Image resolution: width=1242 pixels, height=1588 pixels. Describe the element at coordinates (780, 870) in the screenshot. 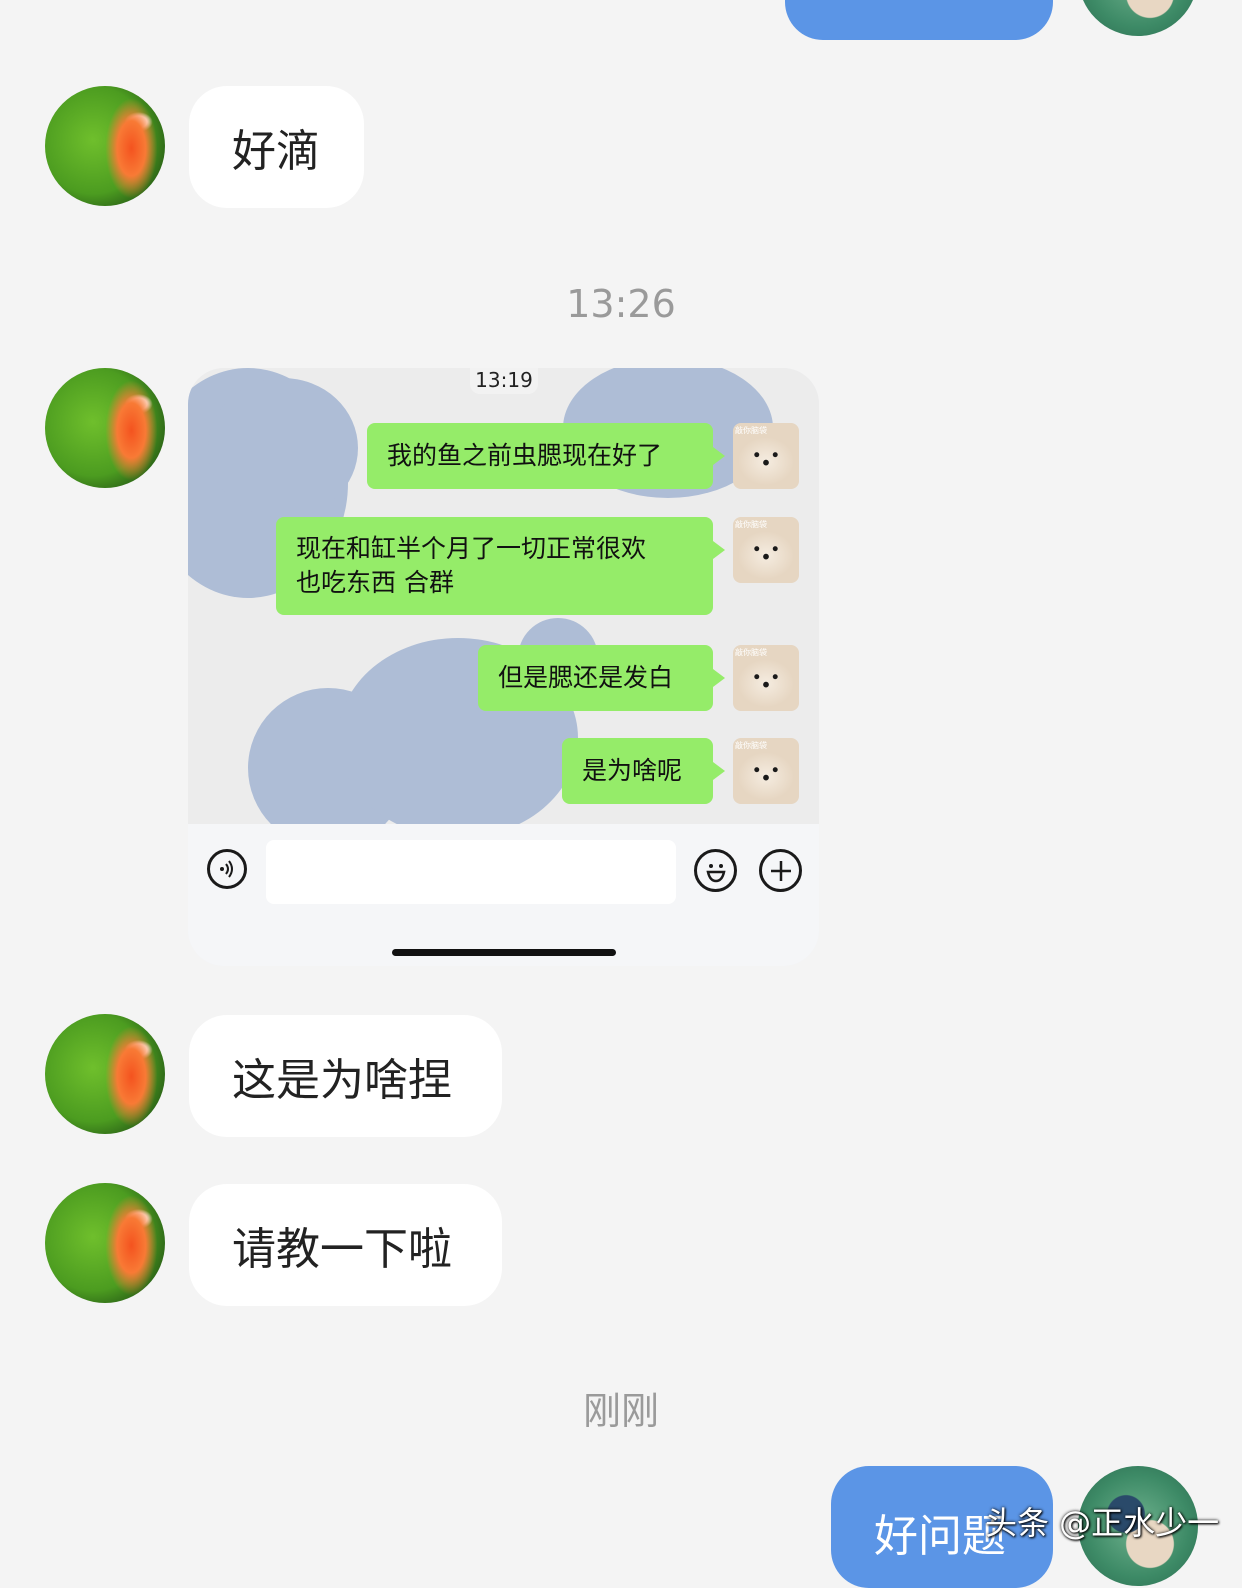

I see `plus-icon` at that location.